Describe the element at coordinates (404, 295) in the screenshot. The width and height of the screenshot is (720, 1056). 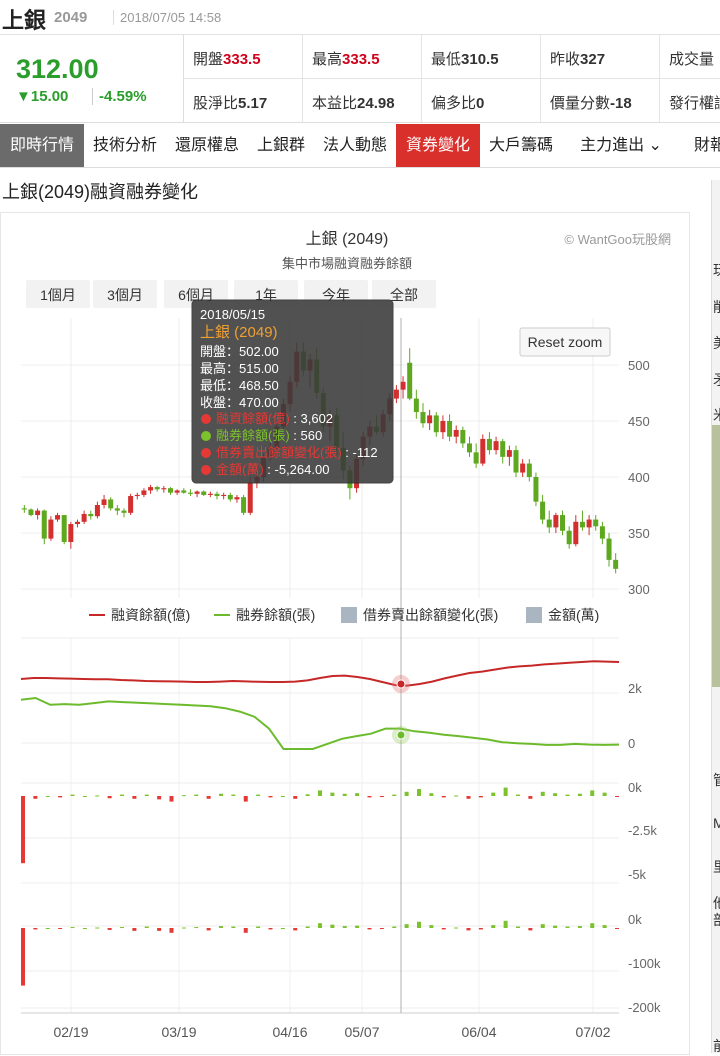
I see `range-button-label: 全部` at that location.